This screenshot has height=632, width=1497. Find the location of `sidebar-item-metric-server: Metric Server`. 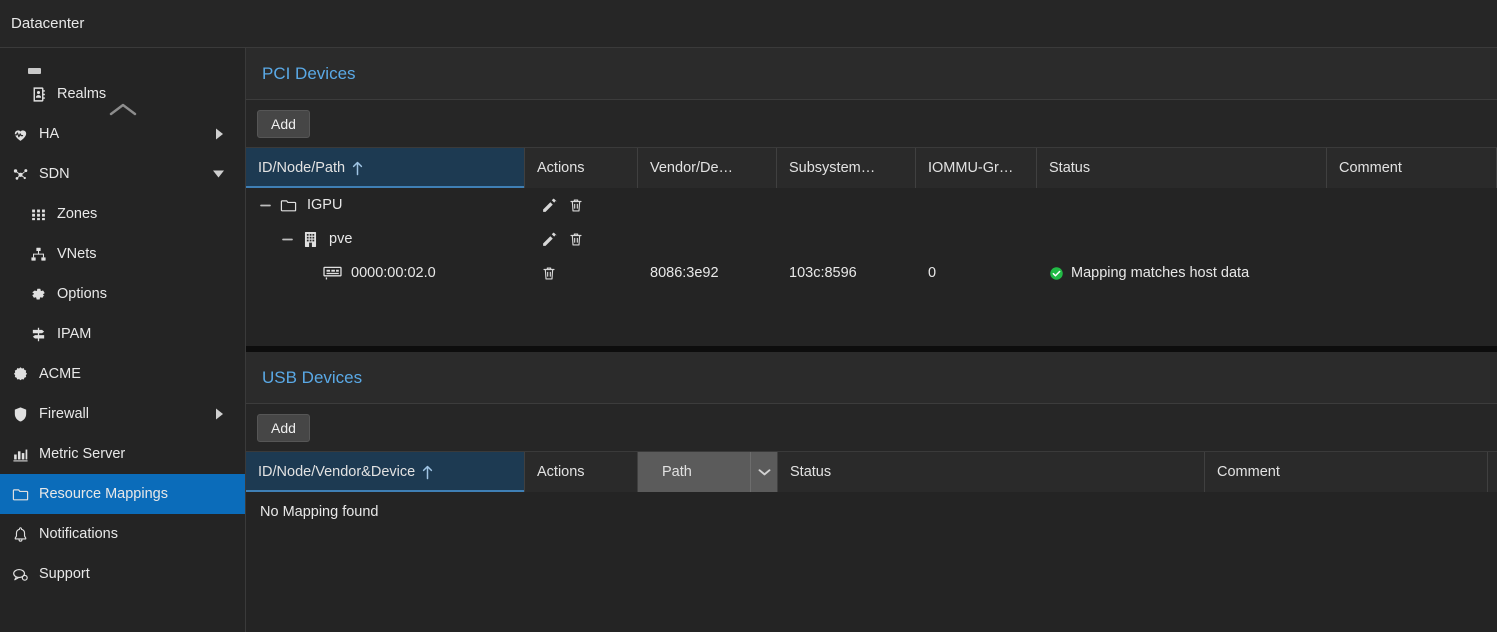

sidebar-item-metric-server: Metric Server is located at coordinates (122, 454).